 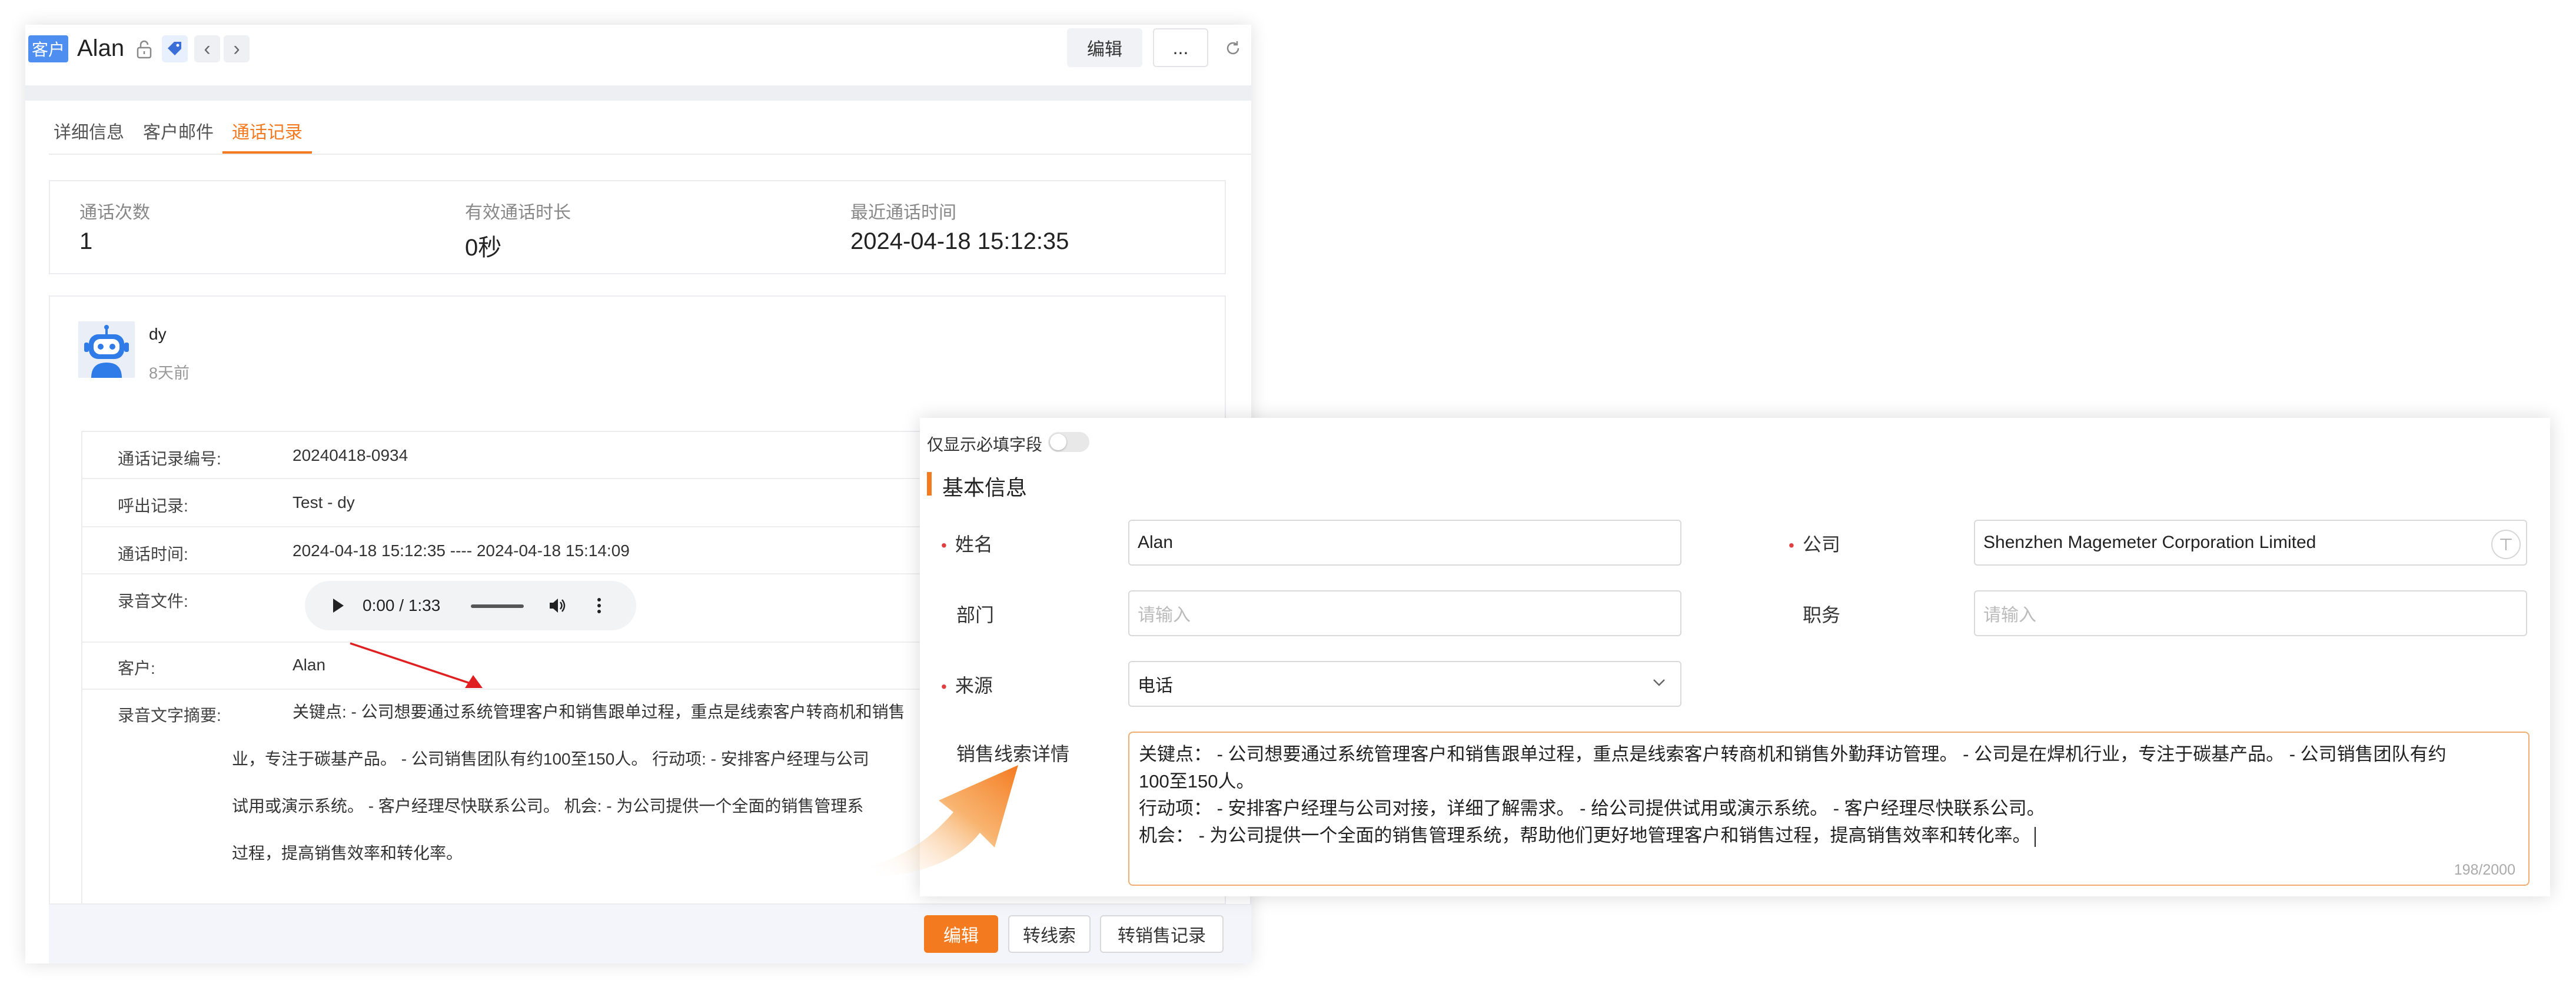 What do you see at coordinates (153, 601) in the screenshot?
I see `recording-label: 录音文件:` at bounding box center [153, 601].